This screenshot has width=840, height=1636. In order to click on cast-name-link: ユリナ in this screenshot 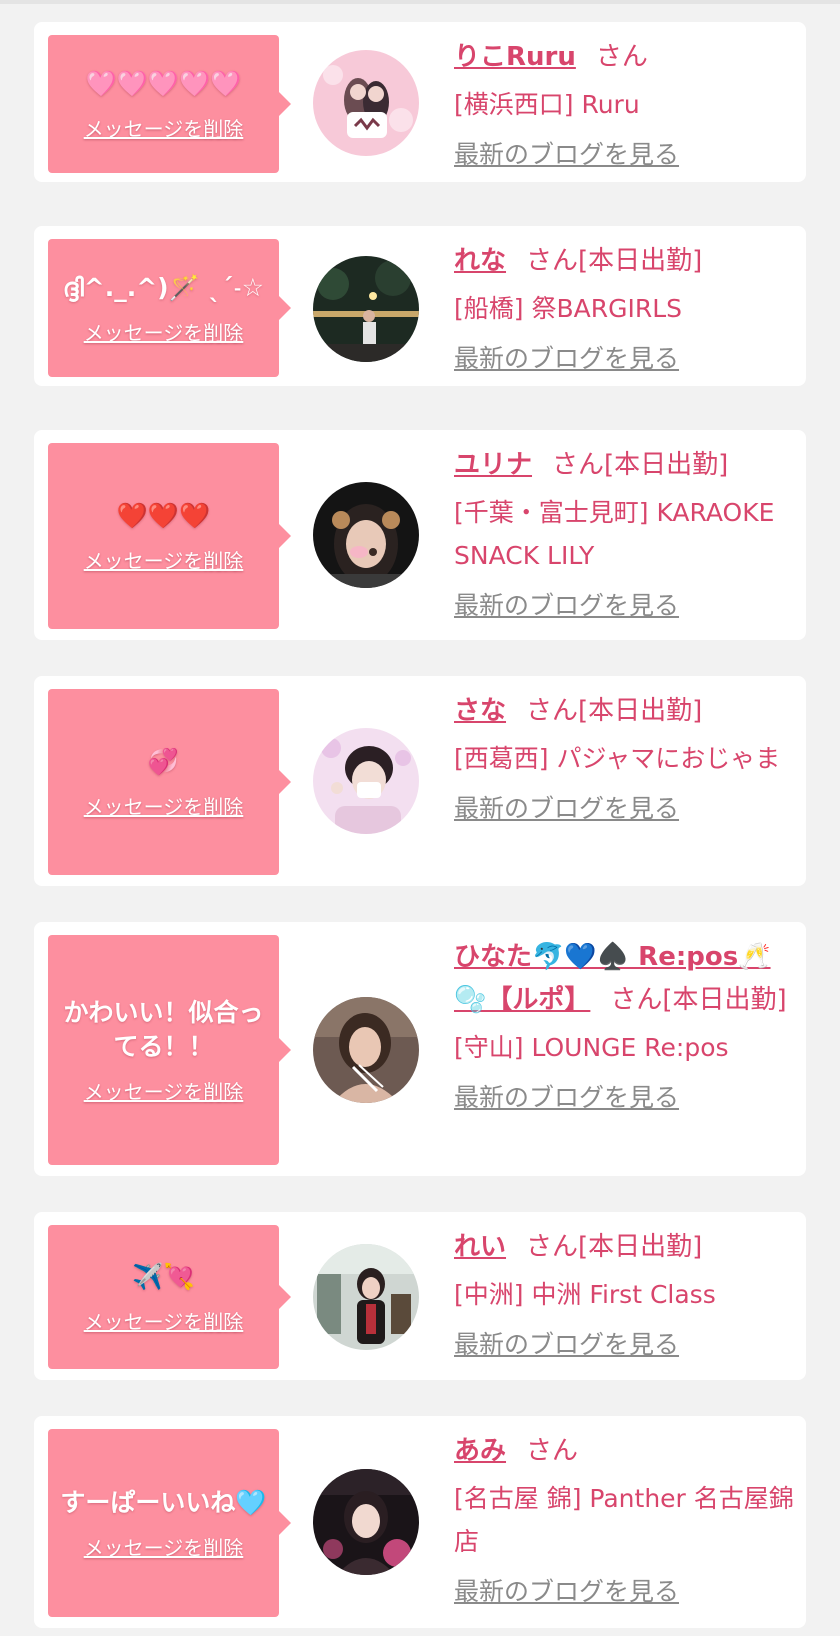, I will do `click(493, 465)`.